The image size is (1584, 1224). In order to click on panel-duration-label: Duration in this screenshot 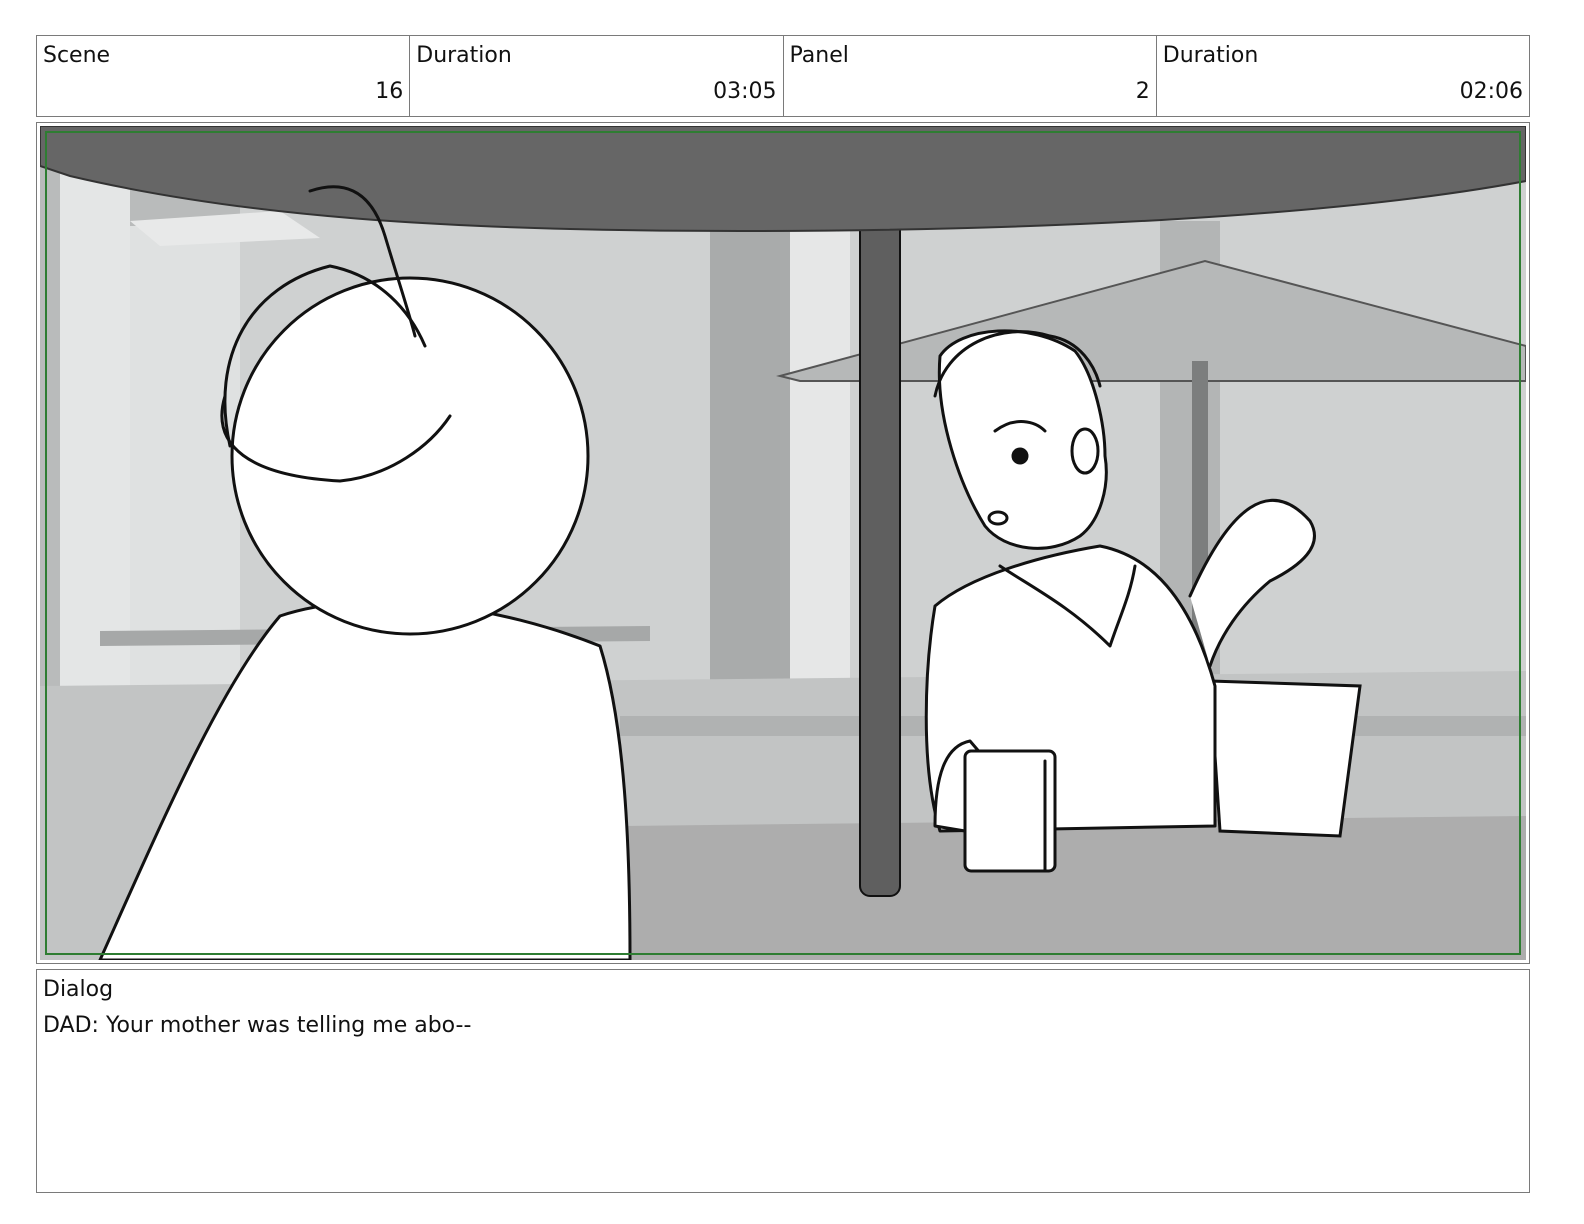, I will do `click(1210, 55)`.